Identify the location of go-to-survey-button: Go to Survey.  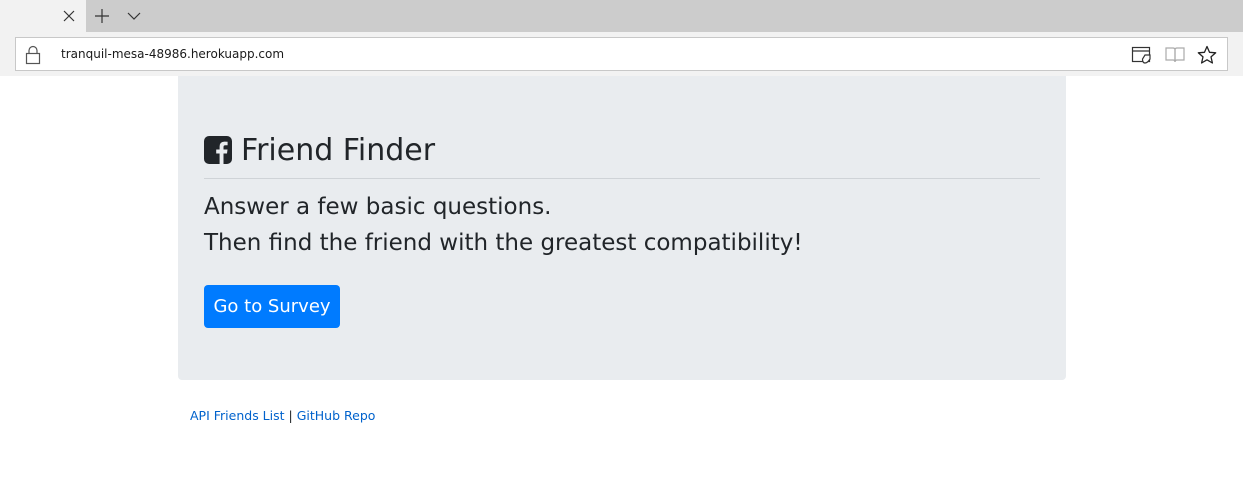
(272, 306).